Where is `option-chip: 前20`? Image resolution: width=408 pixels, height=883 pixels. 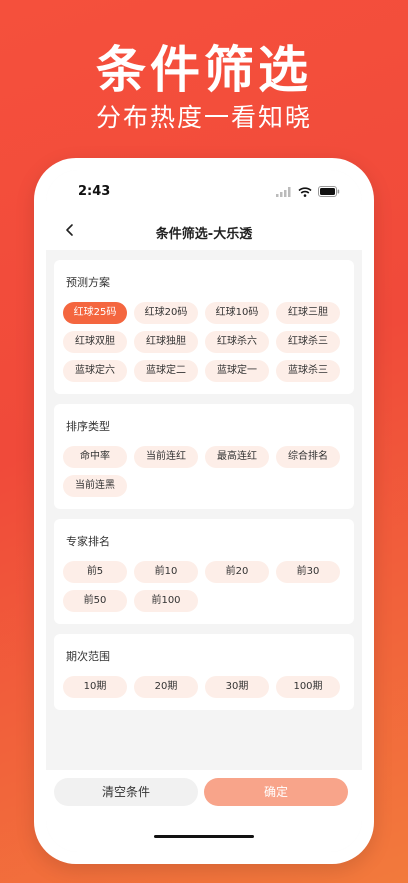 option-chip: 前20 is located at coordinates (237, 572).